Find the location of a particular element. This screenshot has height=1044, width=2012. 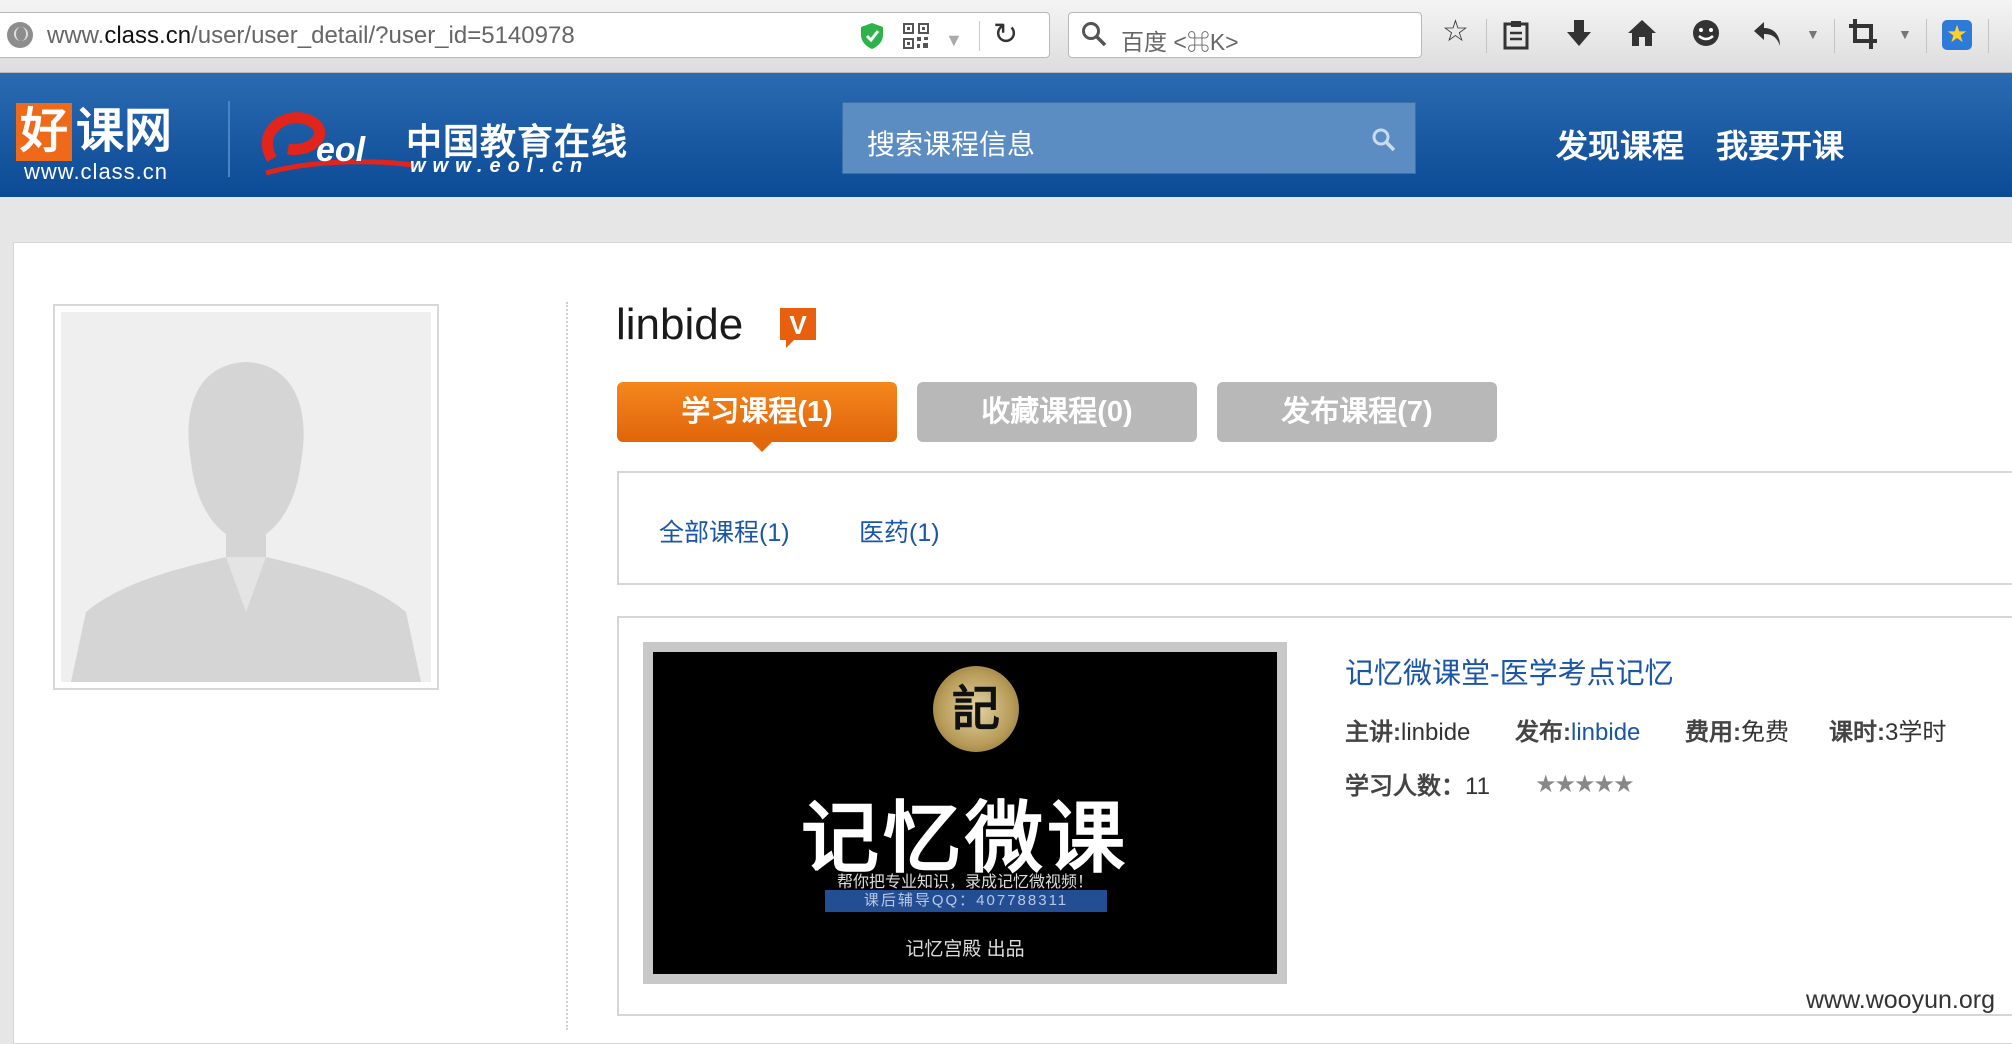

verified-badge-text: V is located at coordinates (798, 325).